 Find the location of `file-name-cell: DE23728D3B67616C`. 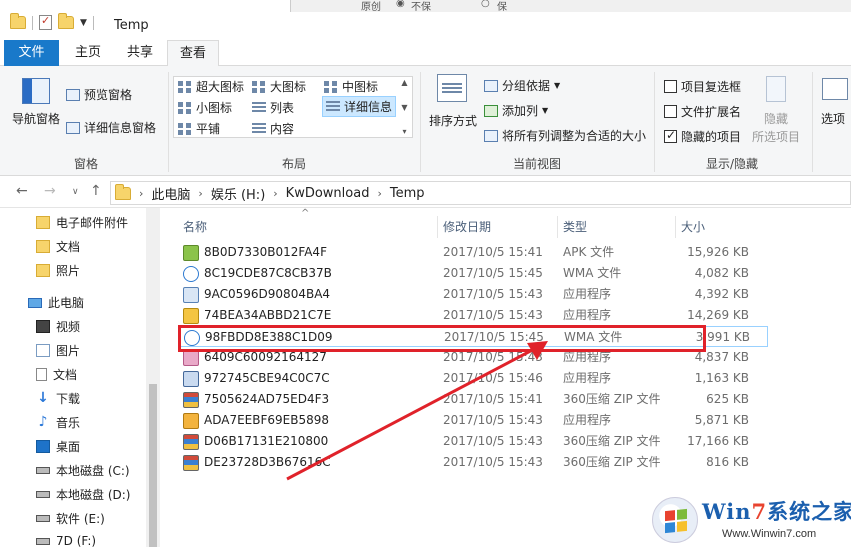

file-name-cell: DE23728D3B67616C is located at coordinates (257, 462).